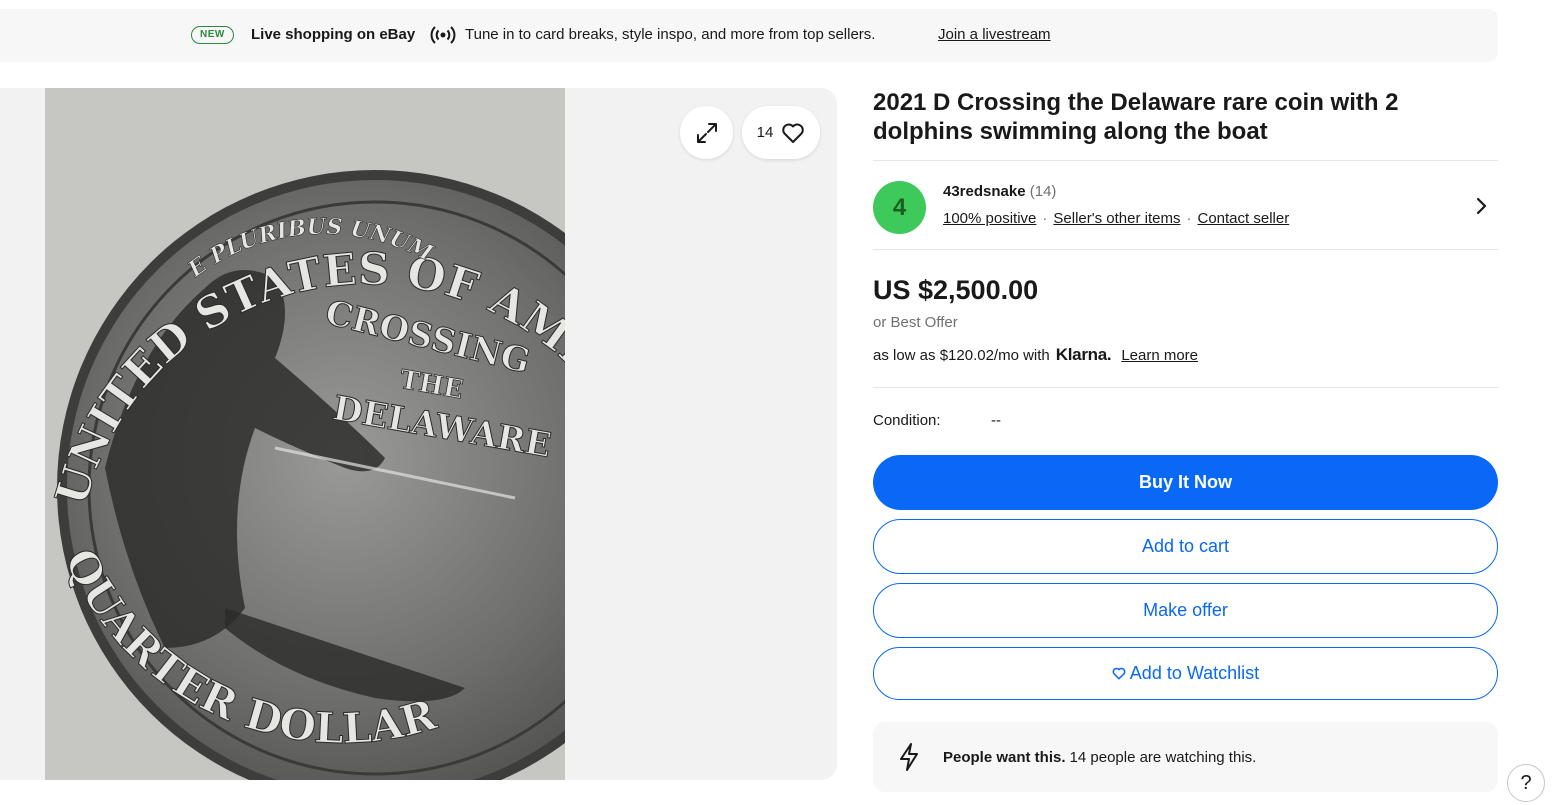  What do you see at coordinates (907, 420) in the screenshot?
I see `condition-label: Condition:` at bounding box center [907, 420].